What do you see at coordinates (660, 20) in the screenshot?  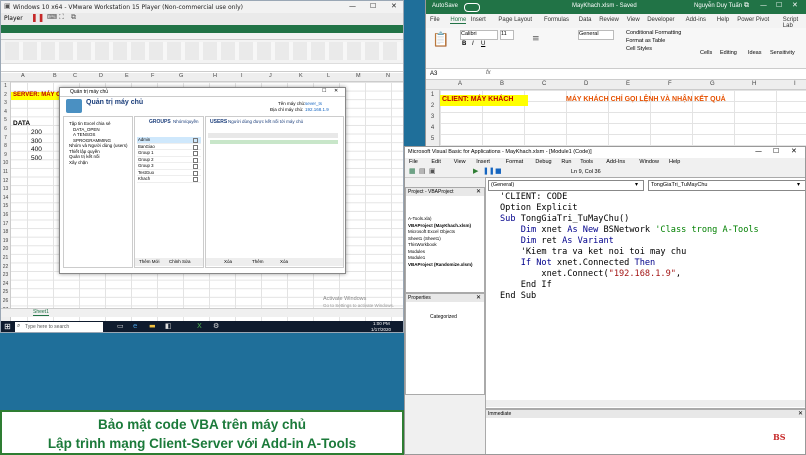 I see `ribbon-tab-developer: Developer` at bounding box center [660, 20].